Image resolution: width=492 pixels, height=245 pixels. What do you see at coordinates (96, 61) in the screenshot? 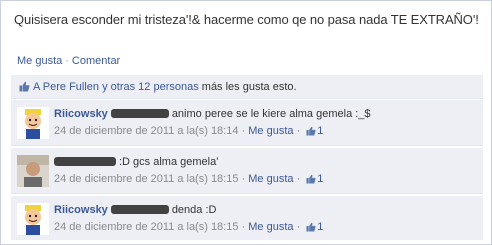
I see `comment-link: Comentar` at bounding box center [96, 61].